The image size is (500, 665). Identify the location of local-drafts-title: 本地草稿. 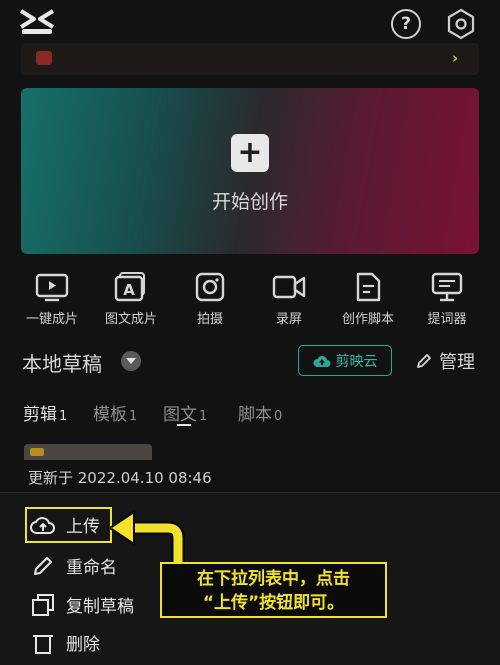
(62, 364).